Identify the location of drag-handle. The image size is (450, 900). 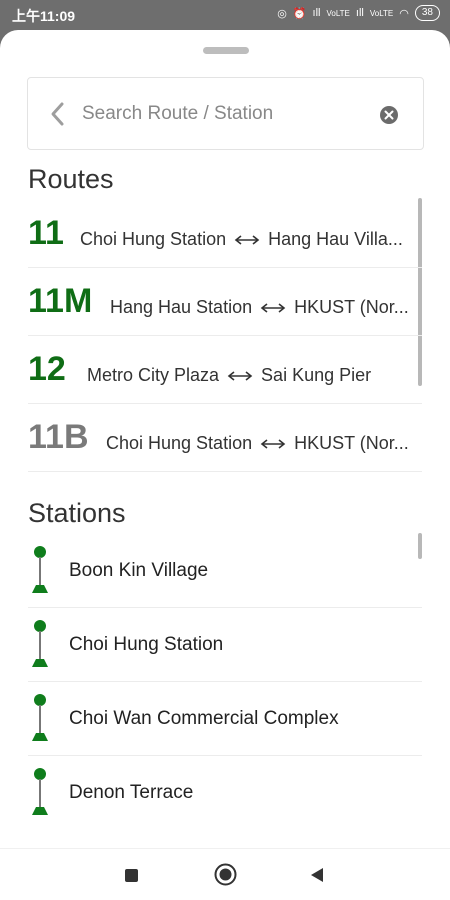
(226, 50).